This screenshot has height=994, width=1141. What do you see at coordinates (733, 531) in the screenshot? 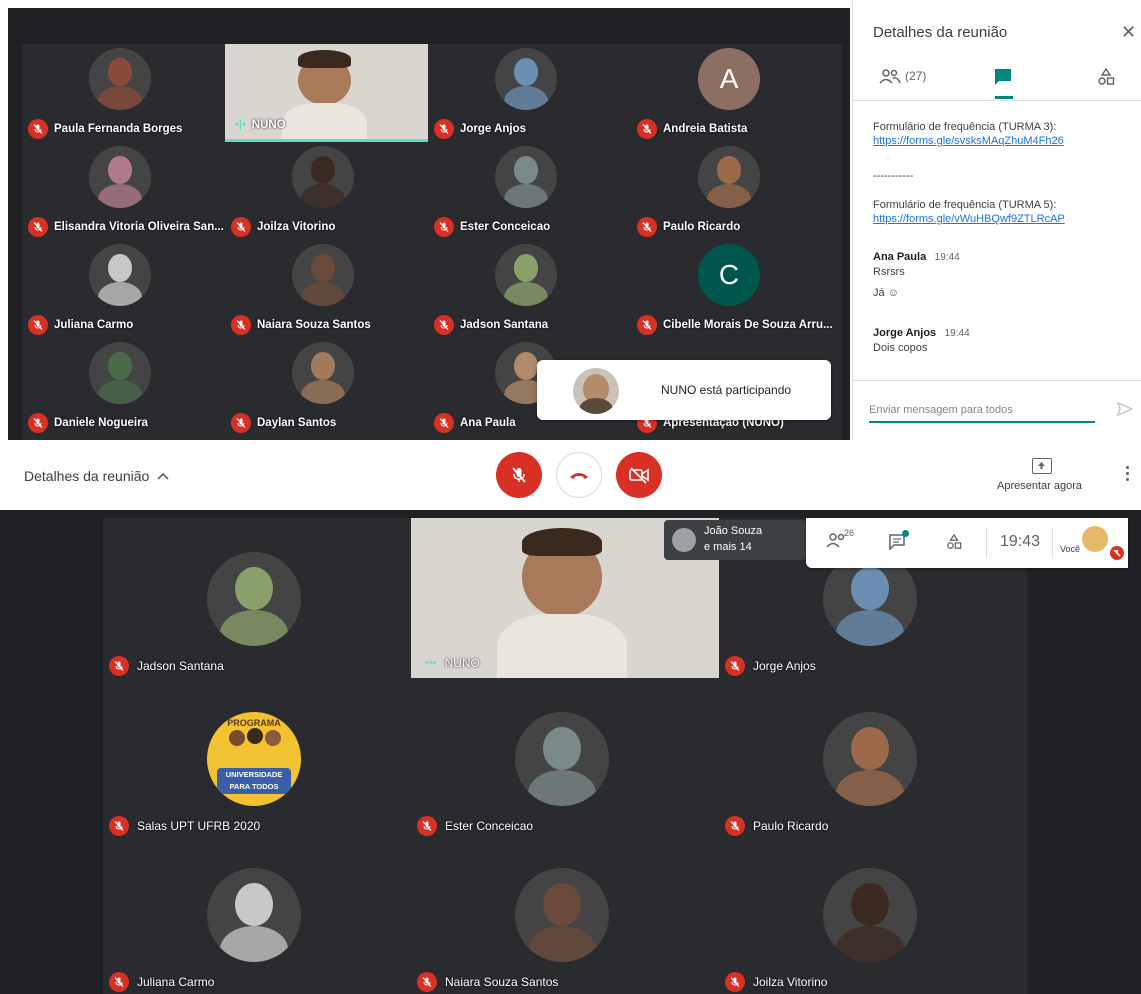
I see `others-name: João Souza` at bounding box center [733, 531].